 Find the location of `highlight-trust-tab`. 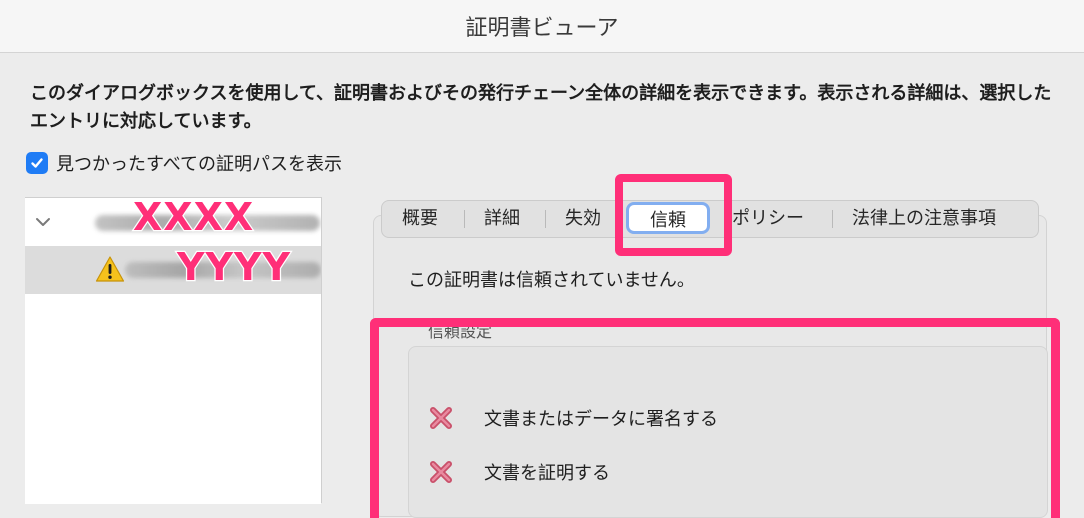

highlight-trust-tab is located at coordinates (673, 215).